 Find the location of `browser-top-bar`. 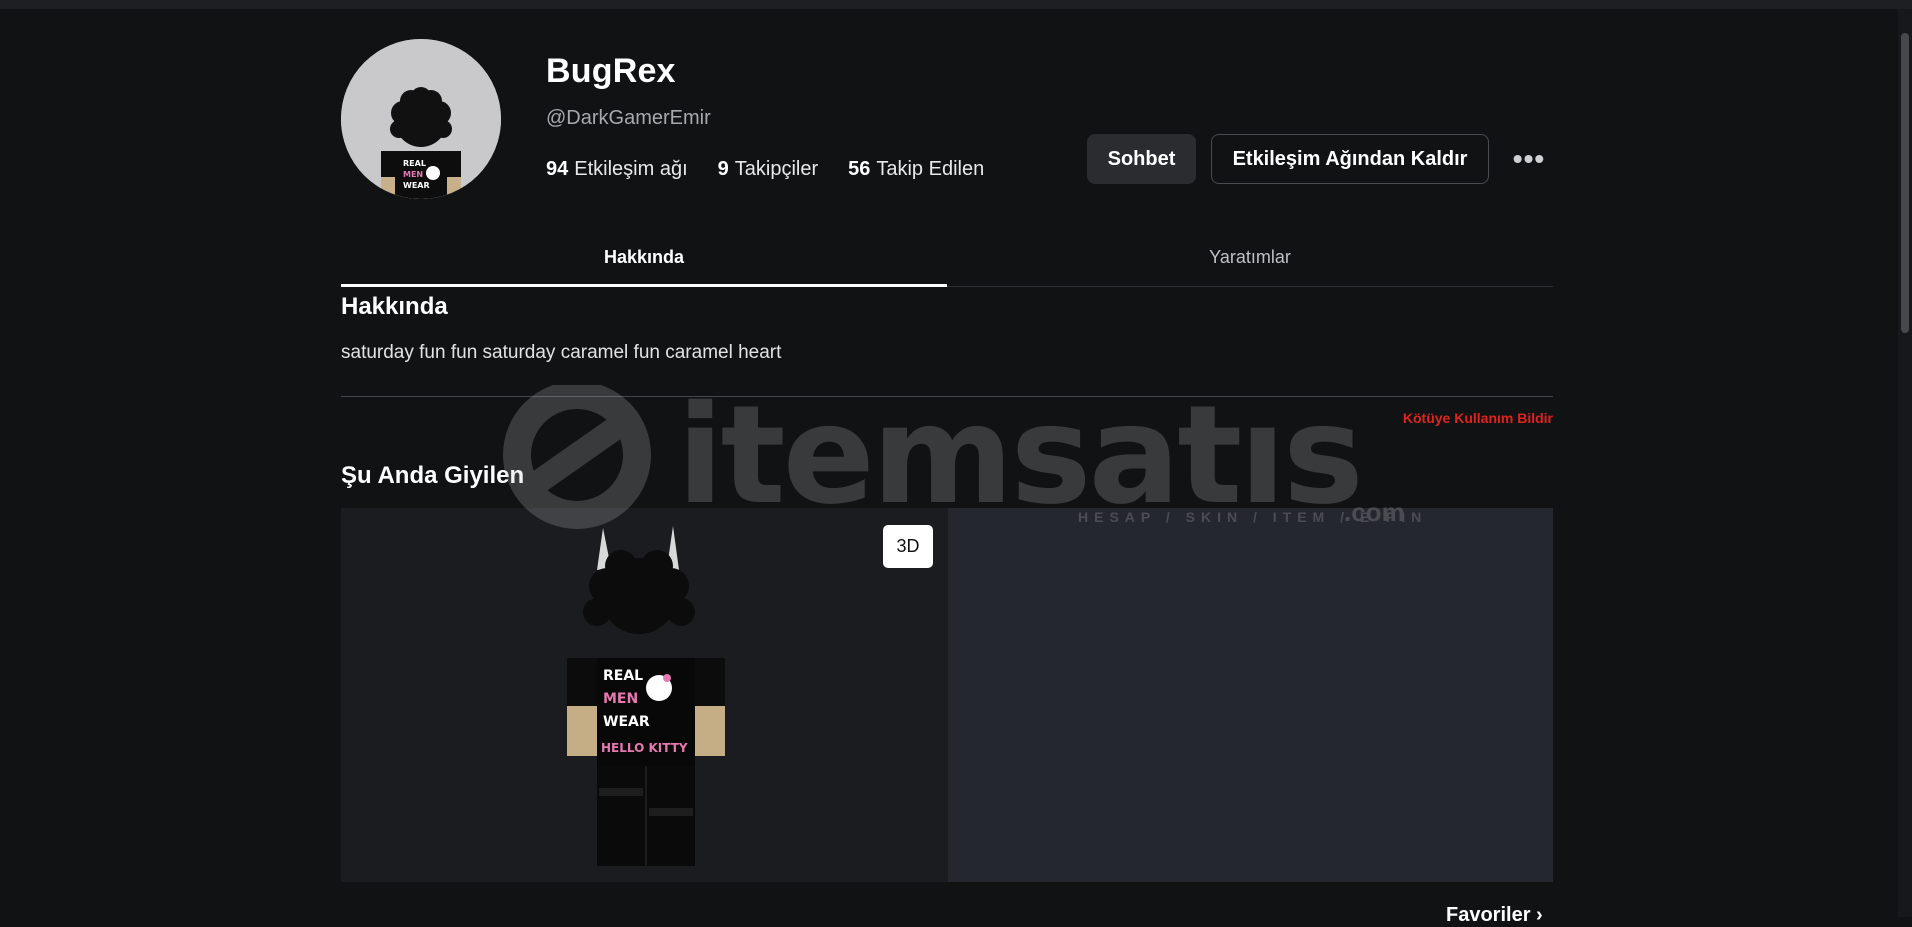

browser-top-bar is located at coordinates (956, 4).